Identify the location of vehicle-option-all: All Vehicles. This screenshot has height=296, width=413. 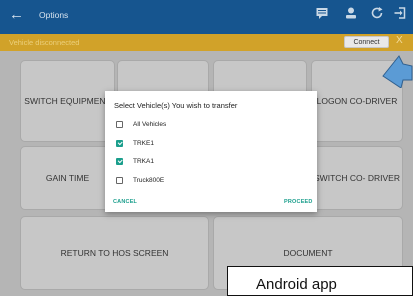
(141, 124).